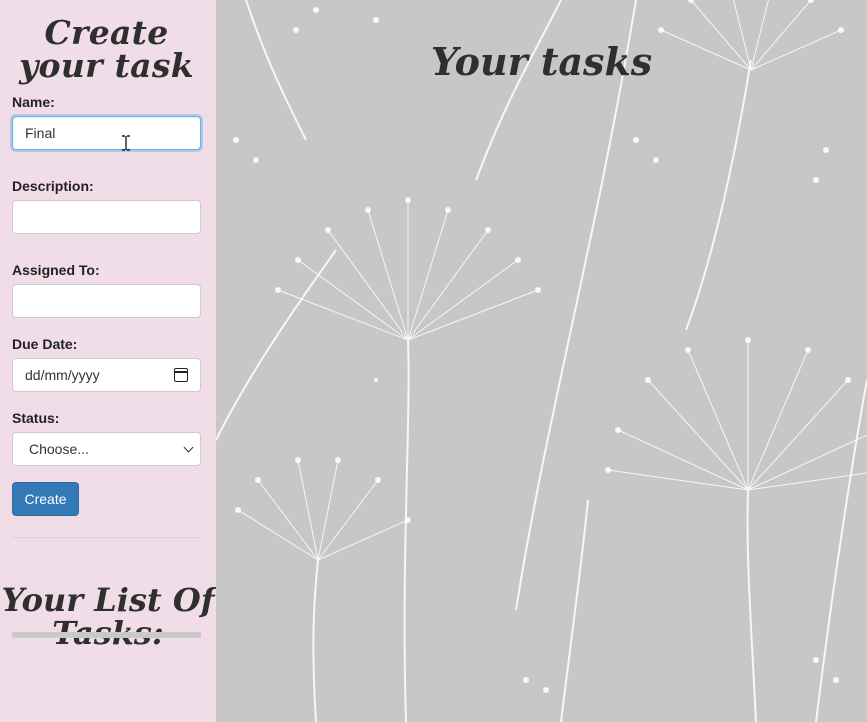  Describe the element at coordinates (106, 635) in the screenshot. I see `task-list-container` at that location.